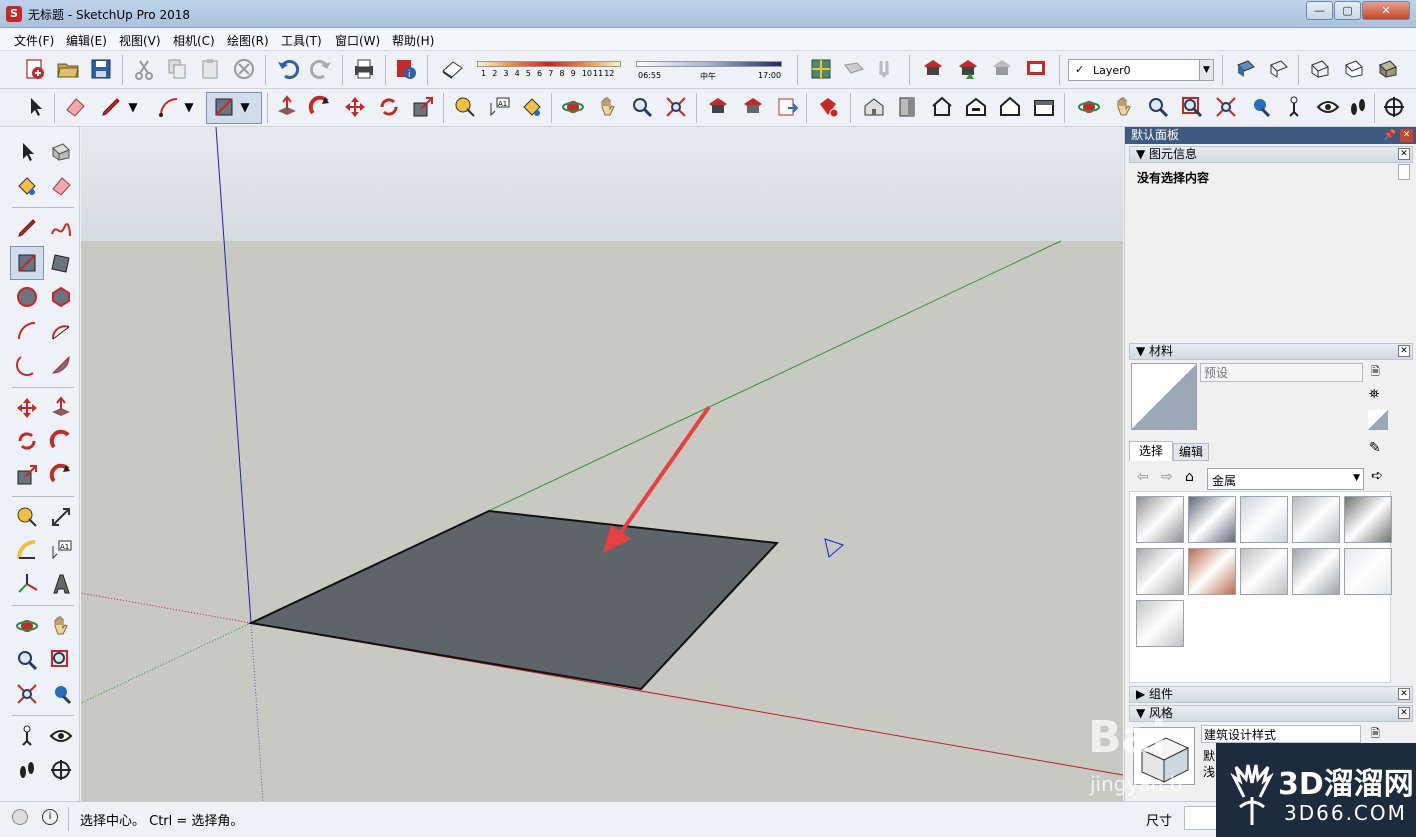  I want to click on hidden-line-icon, so click(1354, 69).